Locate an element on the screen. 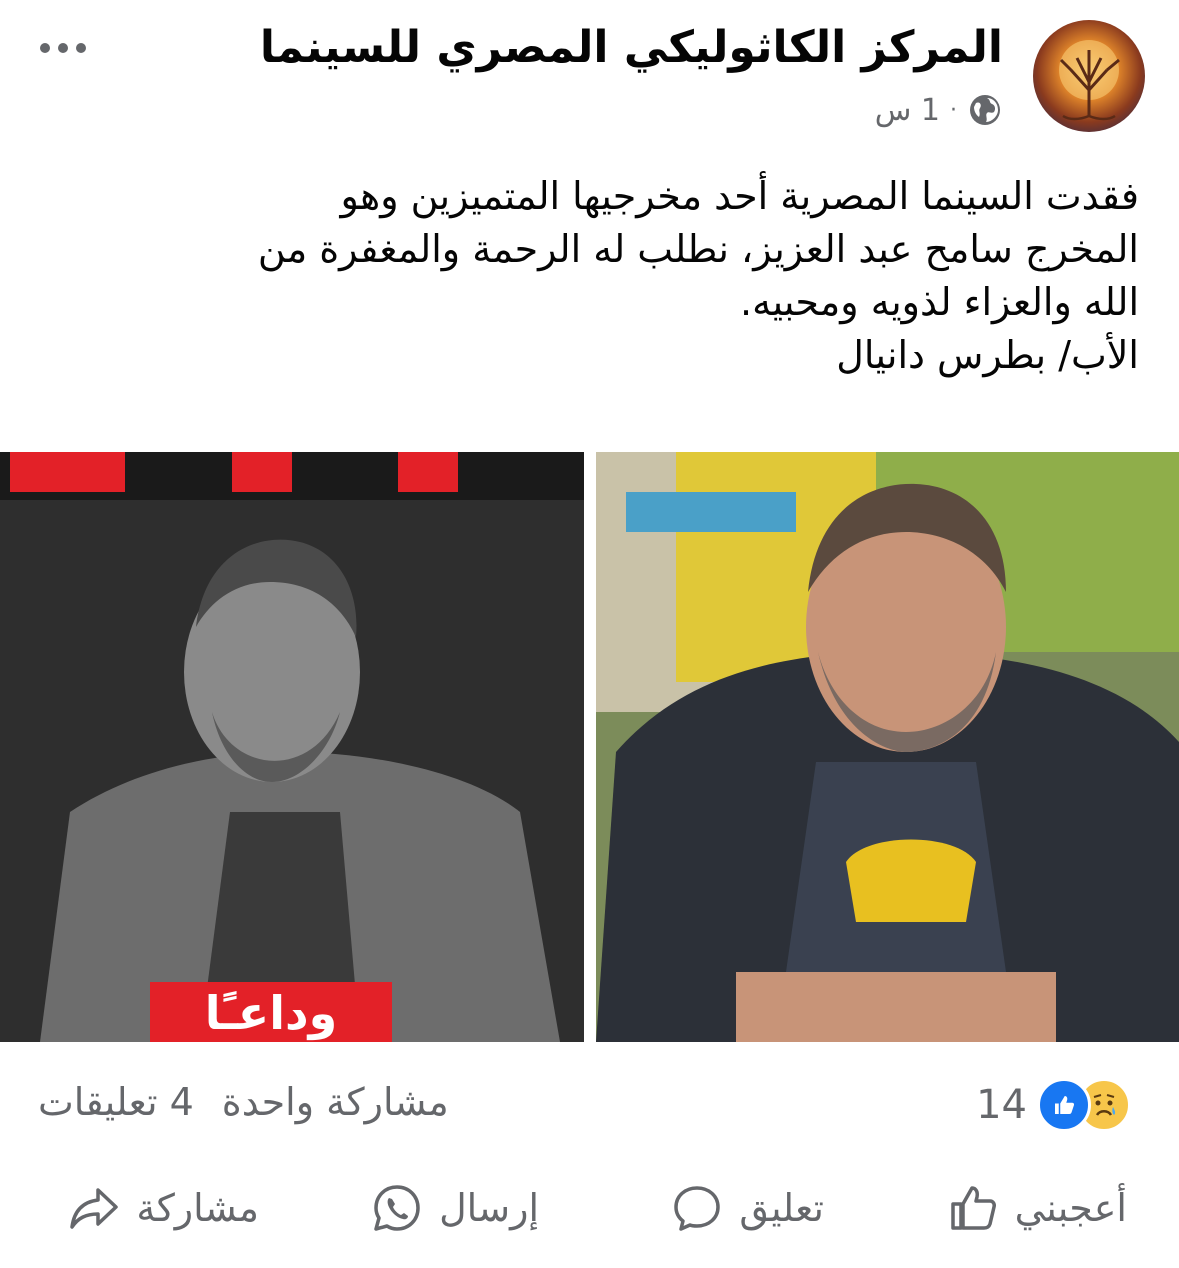 The width and height of the screenshot is (1179, 1268). post-stats: 14 4 تعليقات مشاركة واحدة is located at coordinates (589, 1105).